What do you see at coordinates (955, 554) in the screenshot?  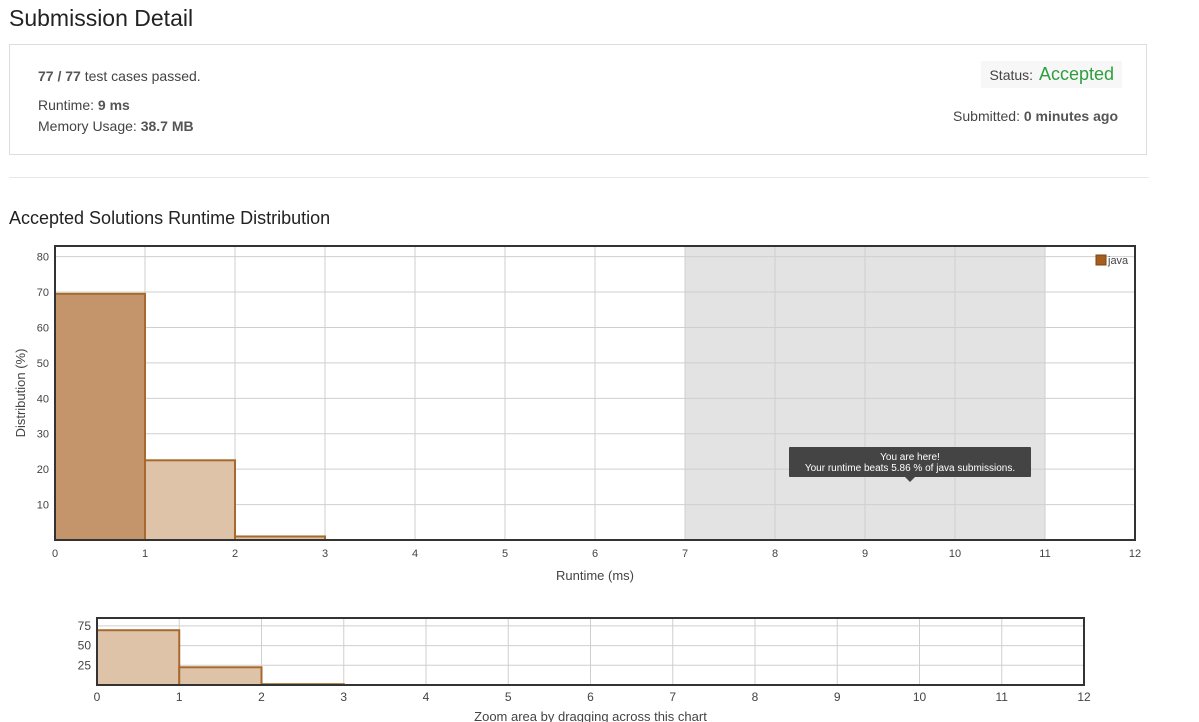 I see `main-x-tick-label: 10` at bounding box center [955, 554].